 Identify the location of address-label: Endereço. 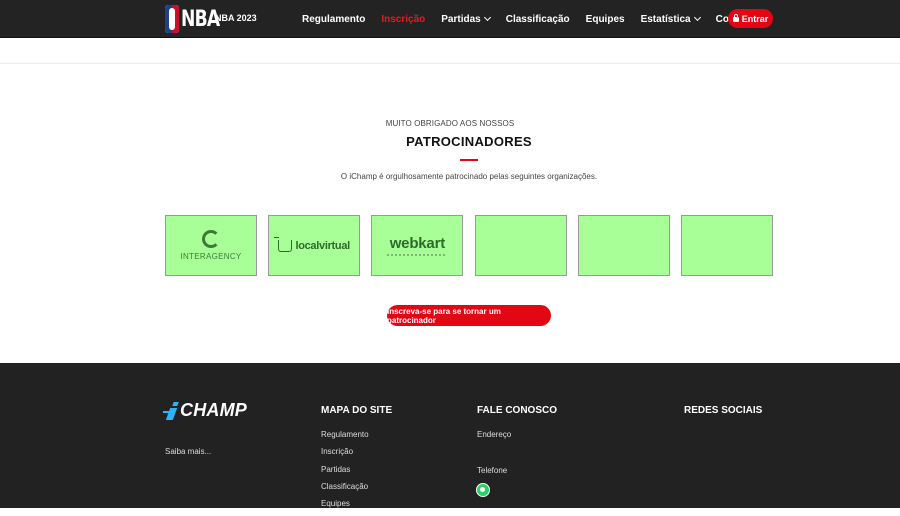
(494, 434).